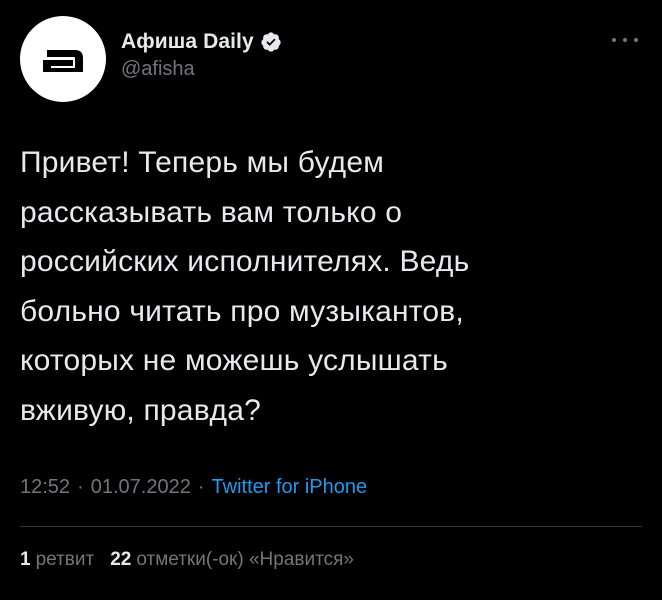 Image resolution: width=662 pixels, height=600 pixels. I want to click on tweet-source-link: Twitter for iPhone, so click(290, 487).